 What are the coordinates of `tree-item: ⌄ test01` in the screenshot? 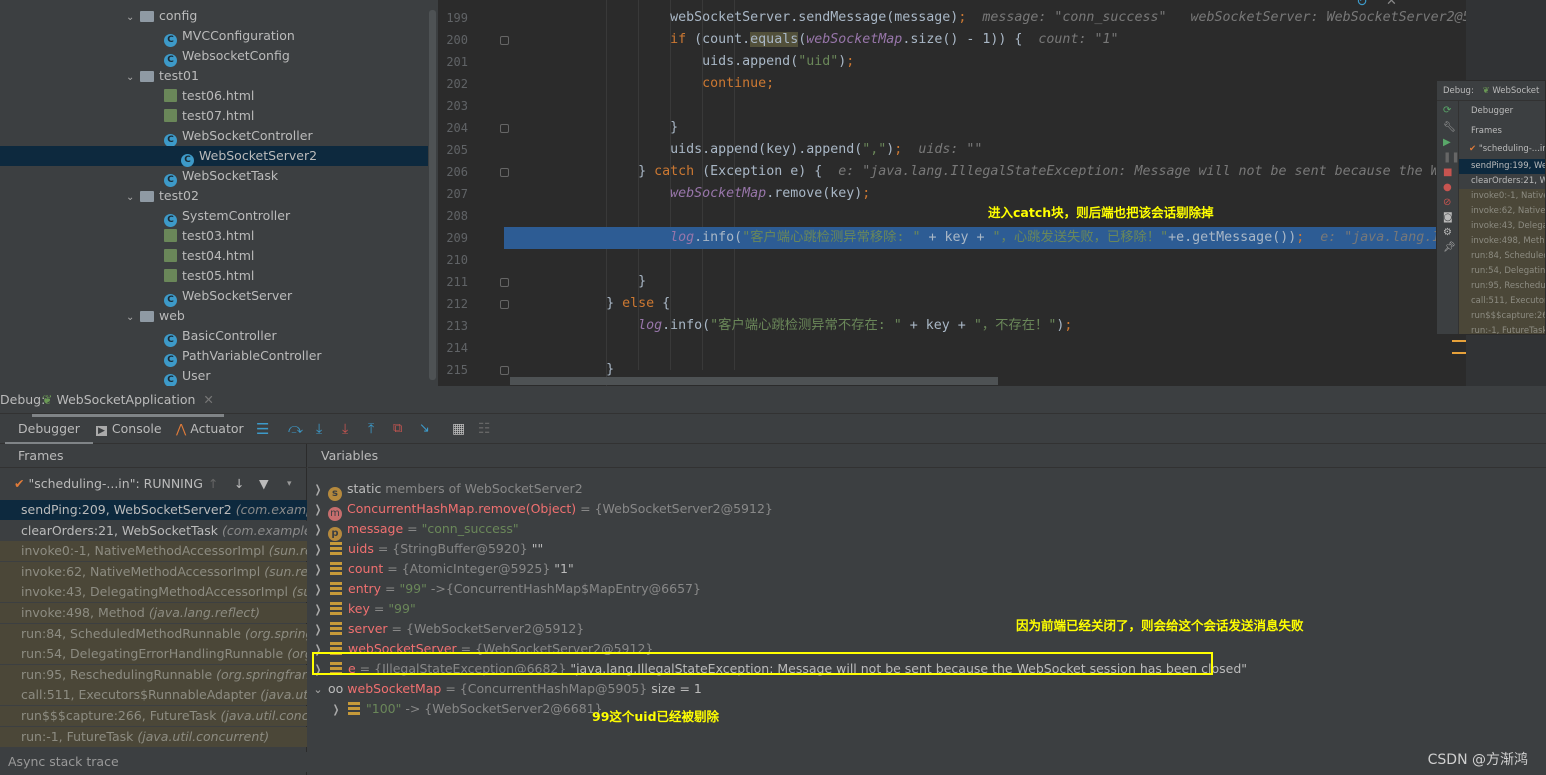 It's located at (162, 76).